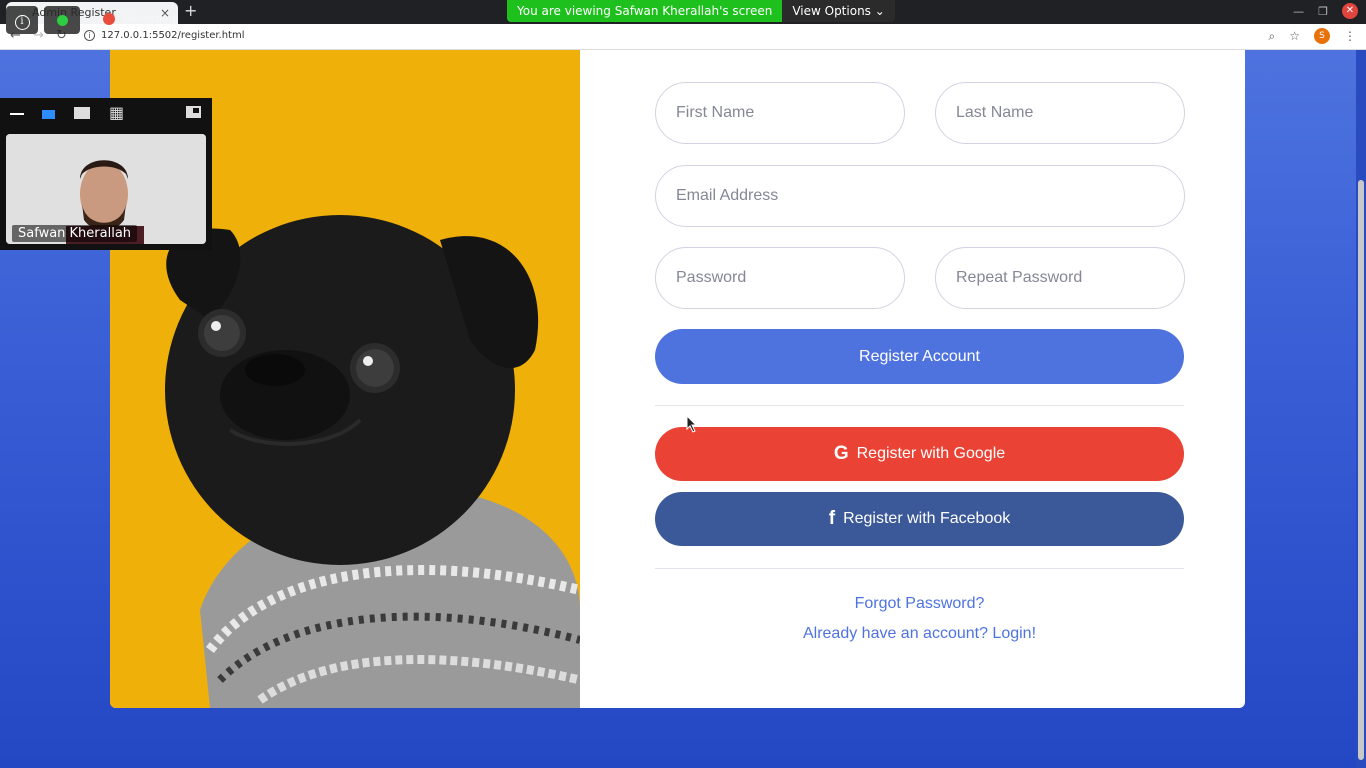  What do you see at coordinates (920, 196) in the screenshot?
I see `email-input` at bounding box center [920, 196].